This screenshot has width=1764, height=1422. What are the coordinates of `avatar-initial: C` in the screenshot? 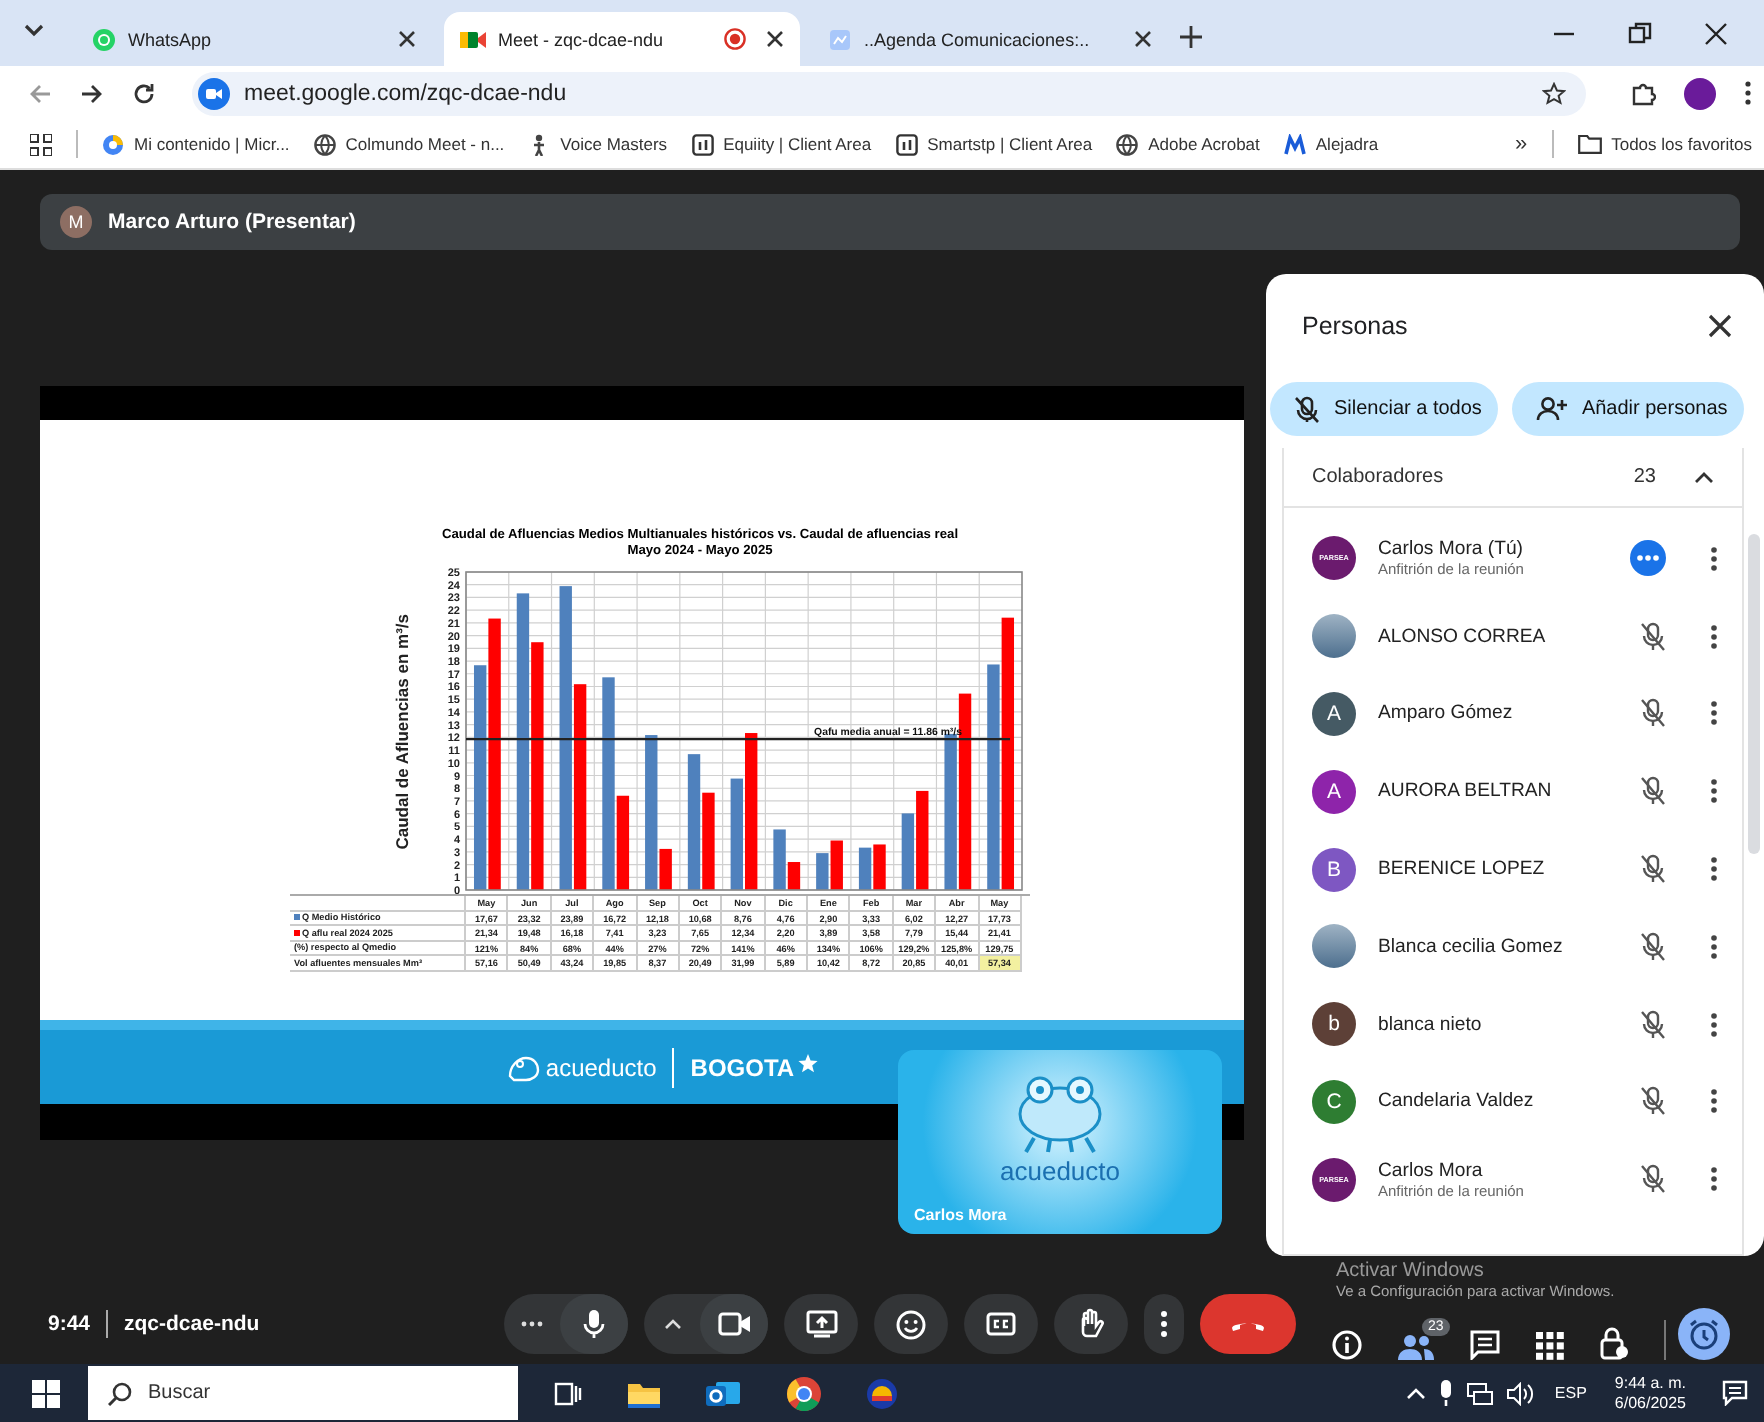 It's located at (1334, 1101).